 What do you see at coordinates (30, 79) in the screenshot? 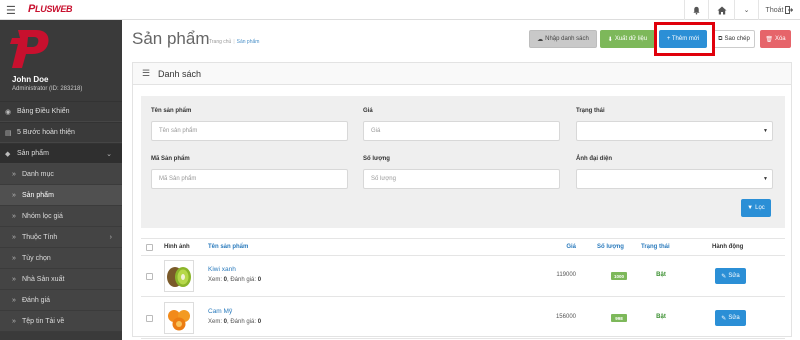
I see `user-name: John Doe` at bounding box center [30, 79].